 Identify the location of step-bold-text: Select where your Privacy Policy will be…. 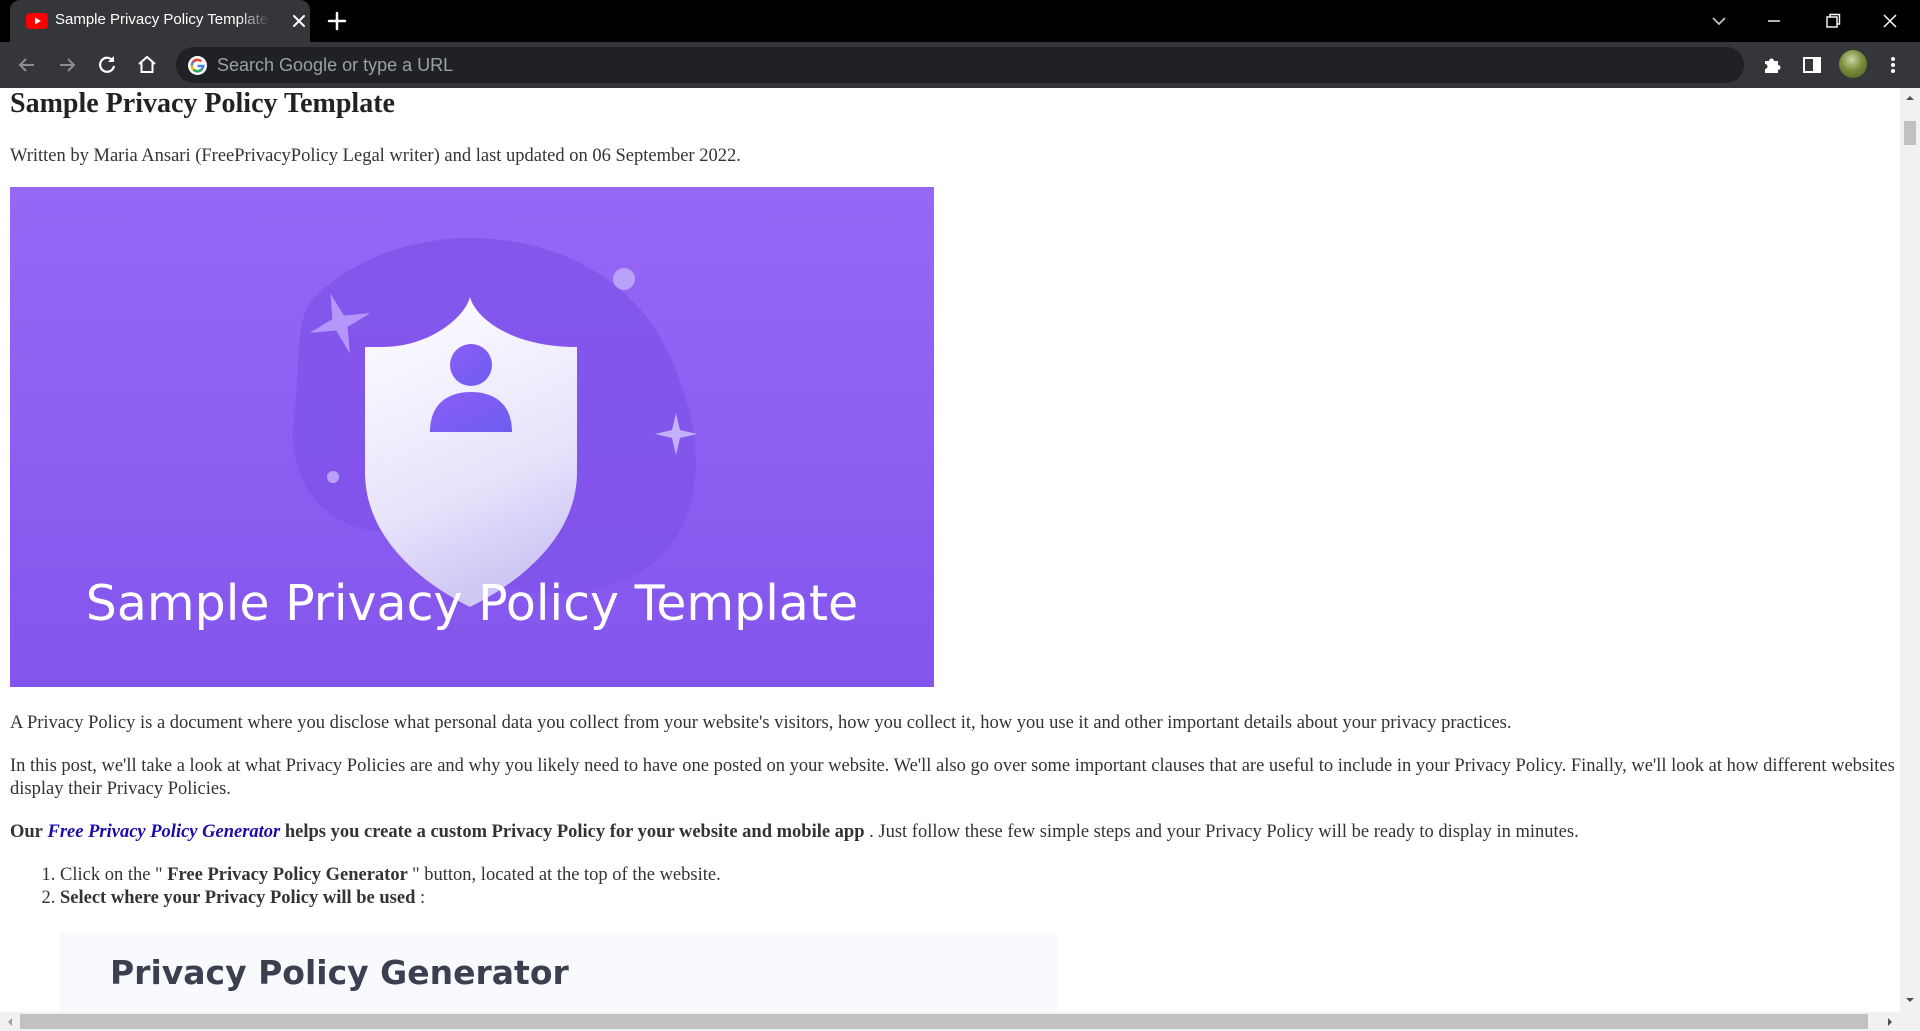
(238, 898).